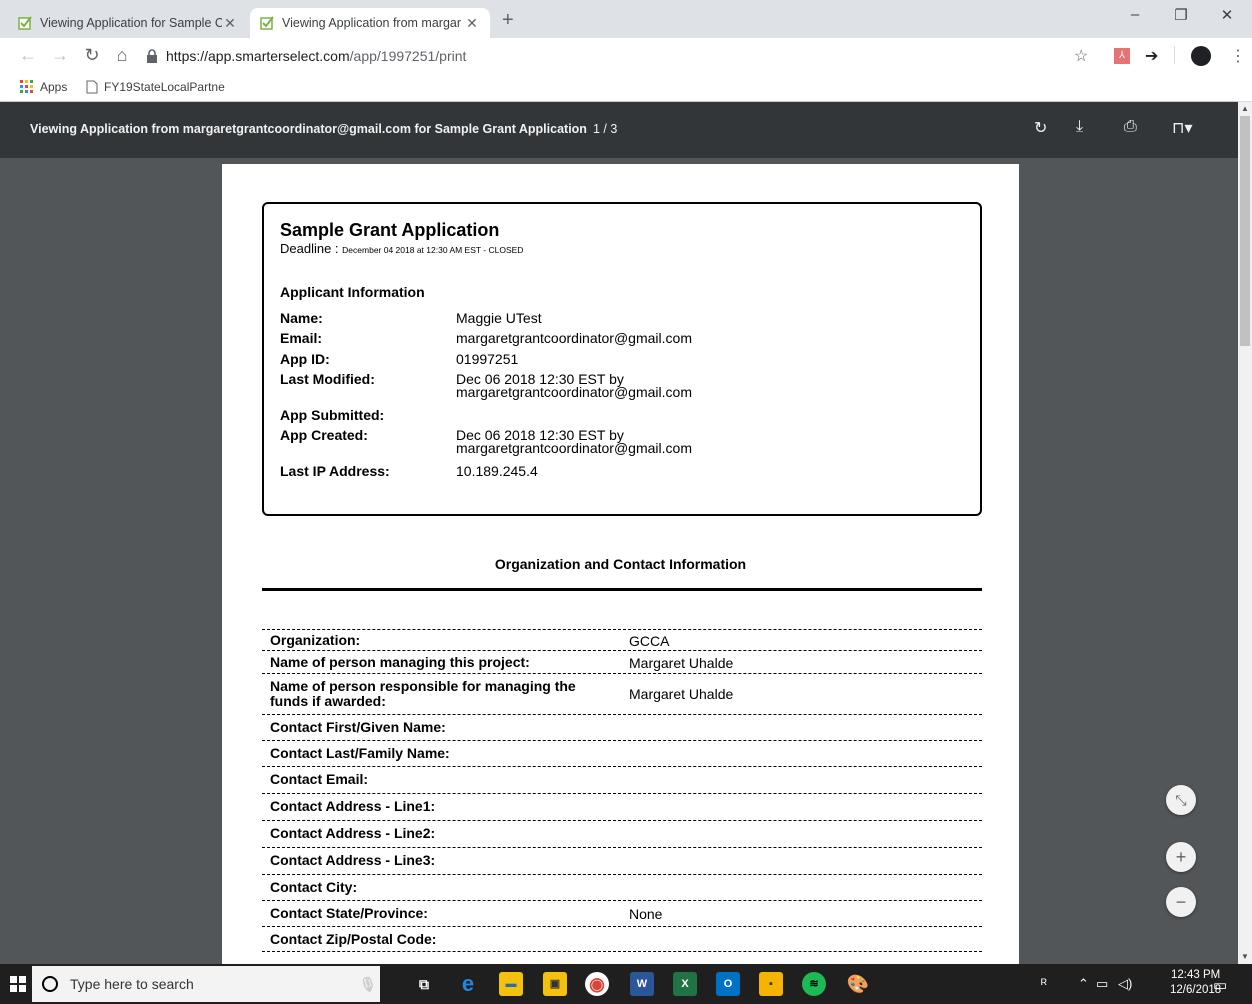 This screenshot has width=1252, height=1004. I want to click on page-icon, so click(92, 87).